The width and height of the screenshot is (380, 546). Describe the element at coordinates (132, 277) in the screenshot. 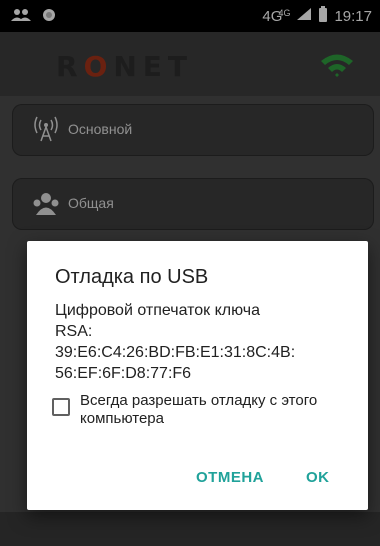

I see `dialog-title: Отладка по USB` at that location.